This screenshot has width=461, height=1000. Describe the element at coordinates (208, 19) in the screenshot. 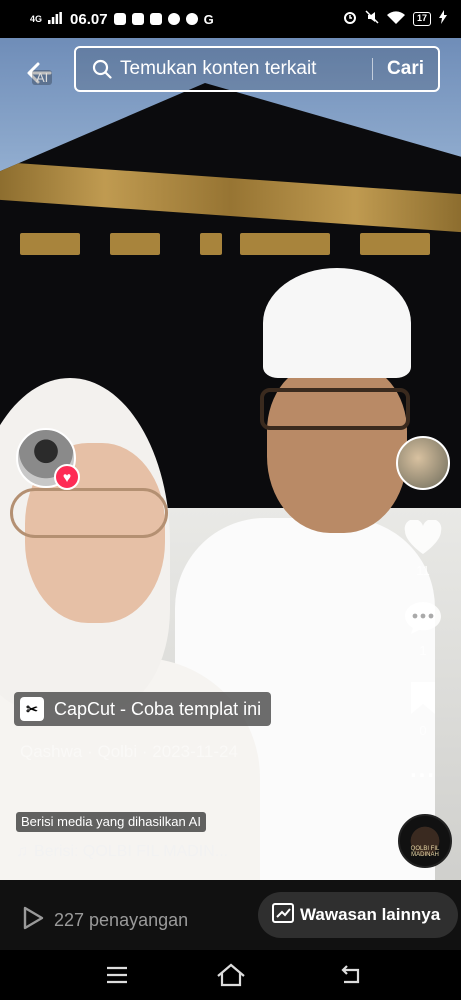

I see `google-icon: G` at that location.